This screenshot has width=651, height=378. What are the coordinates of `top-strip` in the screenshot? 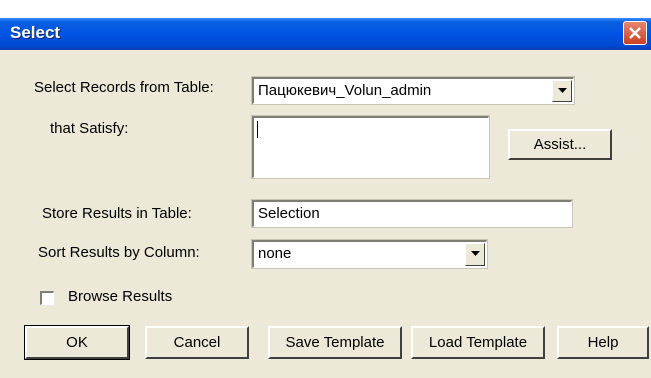 It's located at (325, 9).